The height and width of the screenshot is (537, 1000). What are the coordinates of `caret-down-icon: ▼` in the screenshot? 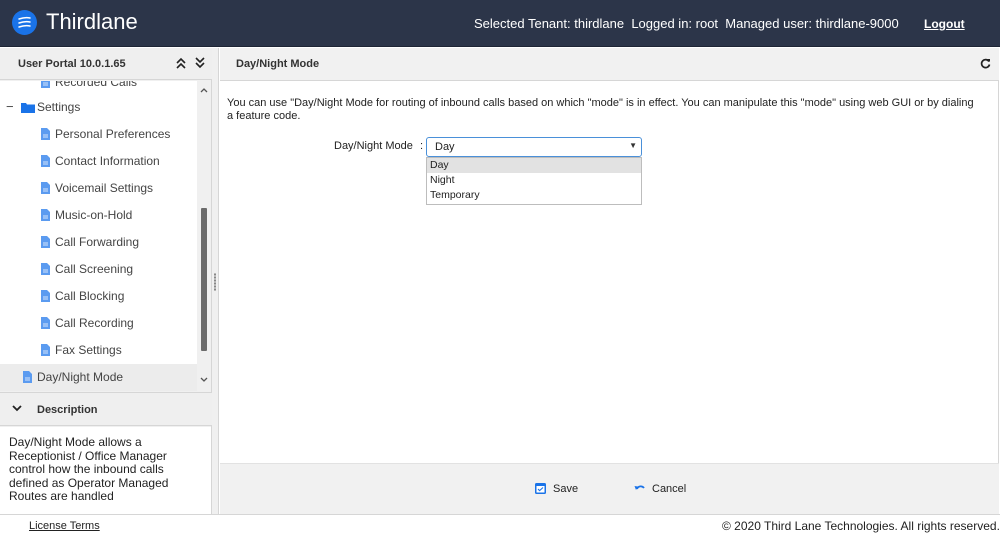 It's located at (633, 145).